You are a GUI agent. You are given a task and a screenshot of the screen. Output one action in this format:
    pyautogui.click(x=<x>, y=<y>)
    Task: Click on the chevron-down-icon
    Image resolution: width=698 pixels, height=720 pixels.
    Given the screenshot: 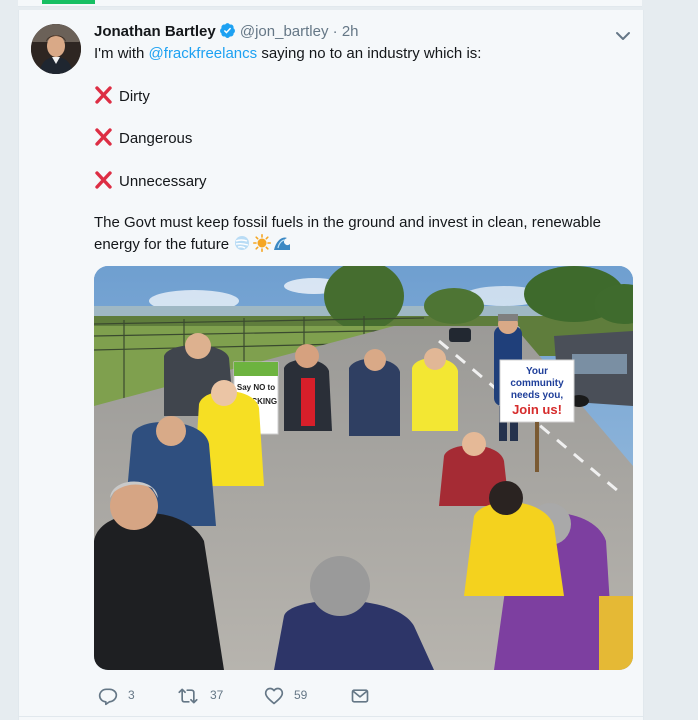 What is the action you would take?
    pyautogui.click(x=623, y=36)
    